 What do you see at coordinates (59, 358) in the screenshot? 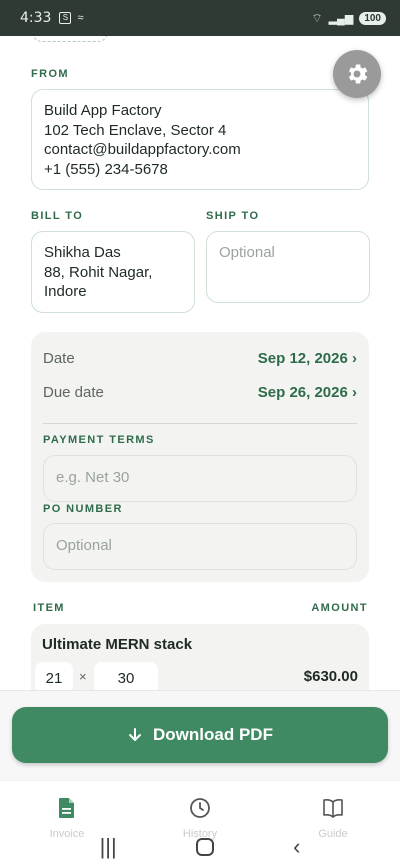
I see `date-label: Date` at bounding box center [59, 358].